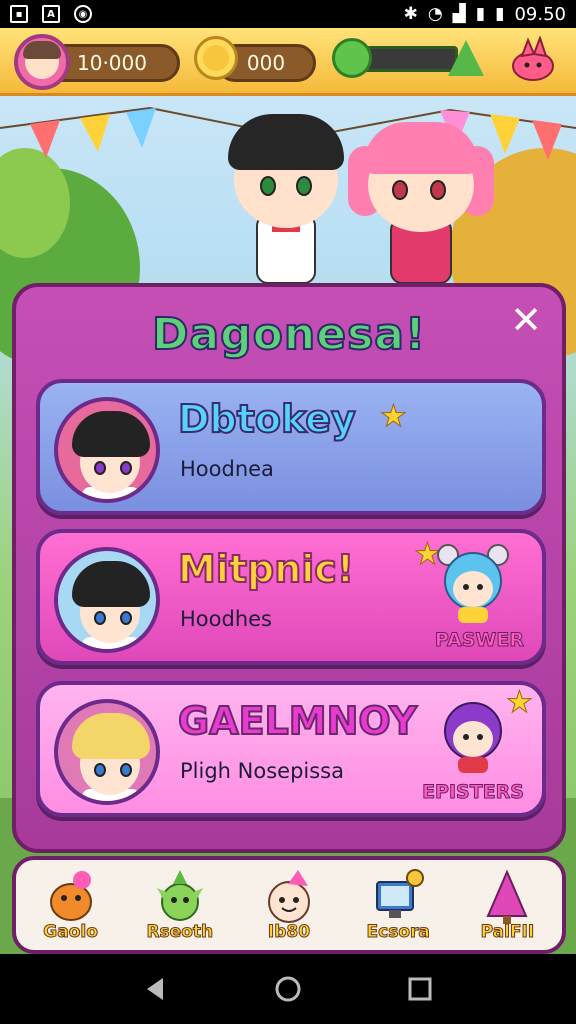 Image resolution: width=576 pixels, height=1024 pixels. I want to click on gold-coin-icon, so click(216, 58).